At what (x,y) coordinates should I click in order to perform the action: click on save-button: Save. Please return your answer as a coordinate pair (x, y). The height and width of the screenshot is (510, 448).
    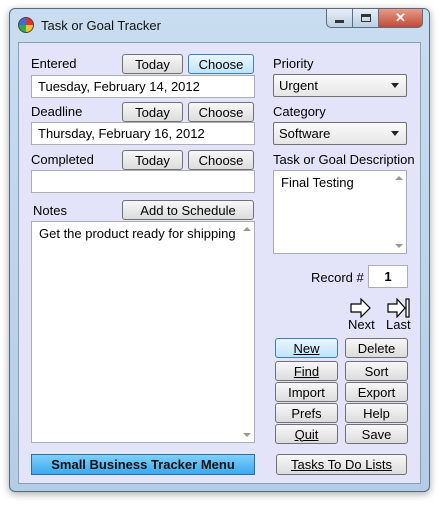
    Looking at the image, I should click on (376, 434).